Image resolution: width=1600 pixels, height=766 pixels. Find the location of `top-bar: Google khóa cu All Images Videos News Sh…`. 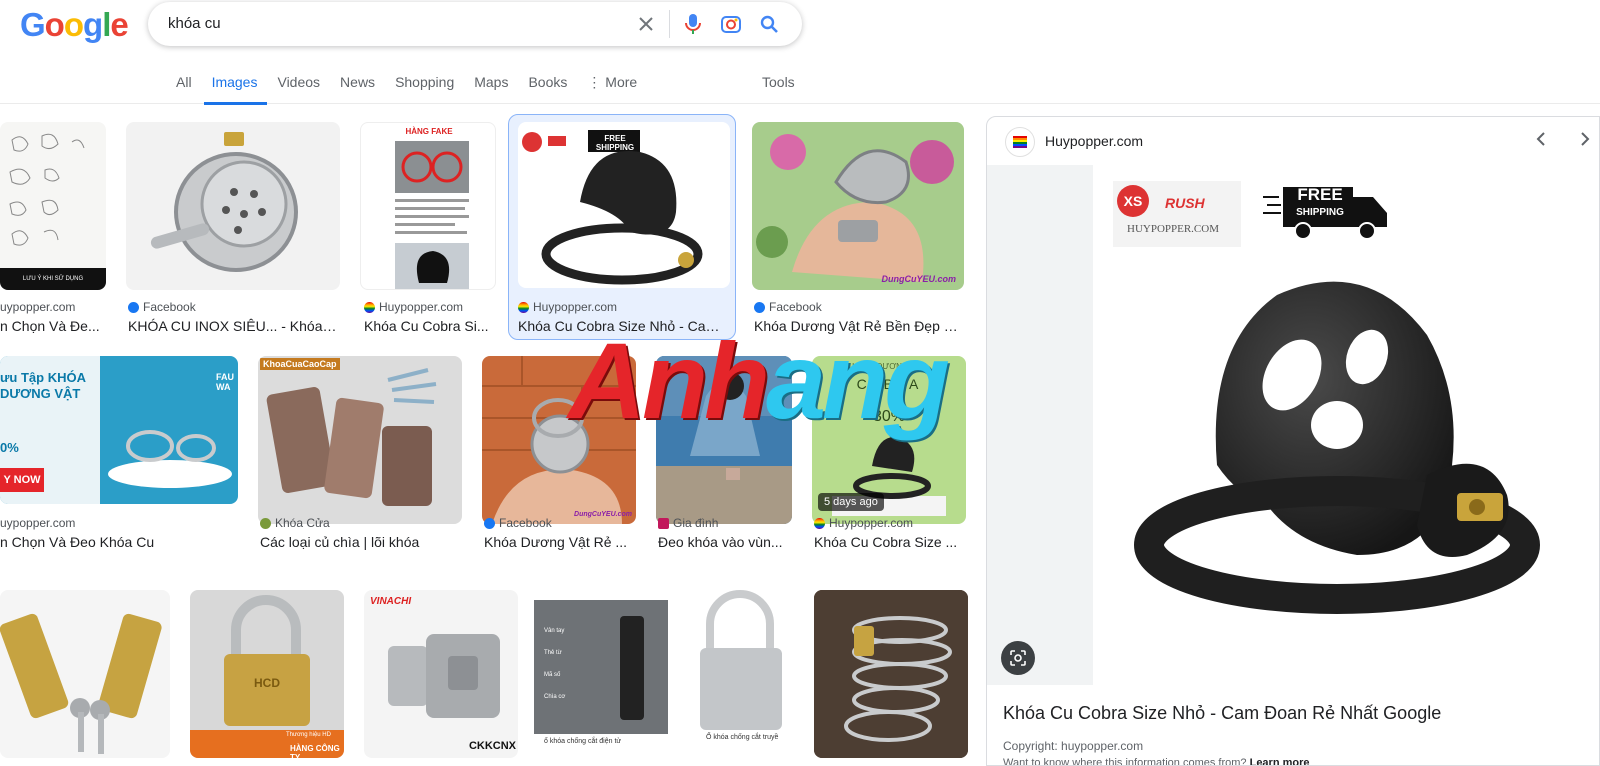

top-bar: Google khóa cu All Images Videos News Sh… is located at coordinates (800, 52).